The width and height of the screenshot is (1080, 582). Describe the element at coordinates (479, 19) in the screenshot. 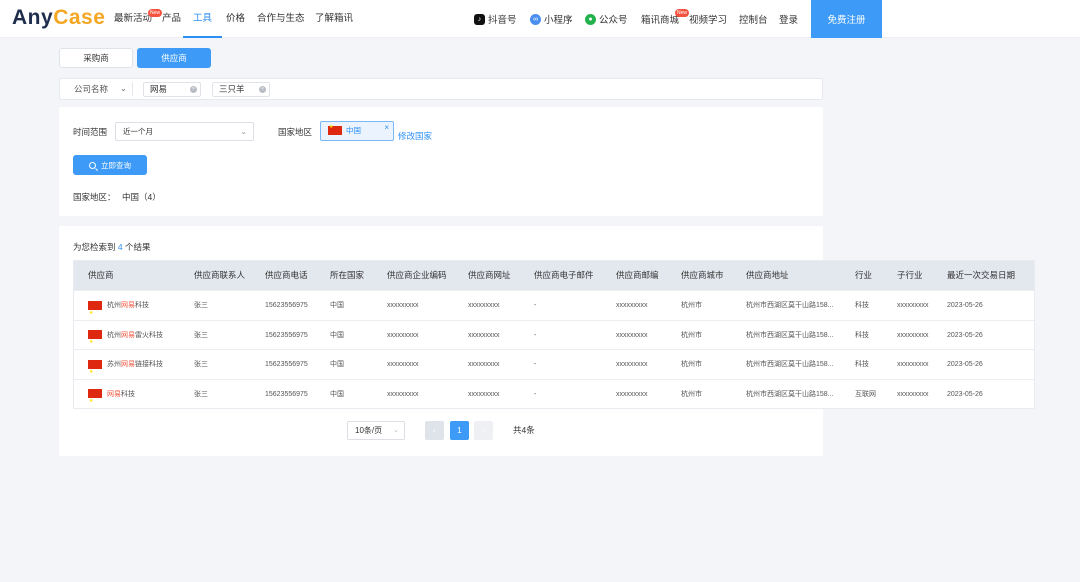

I see `douyin-icon: ♪` at that location.